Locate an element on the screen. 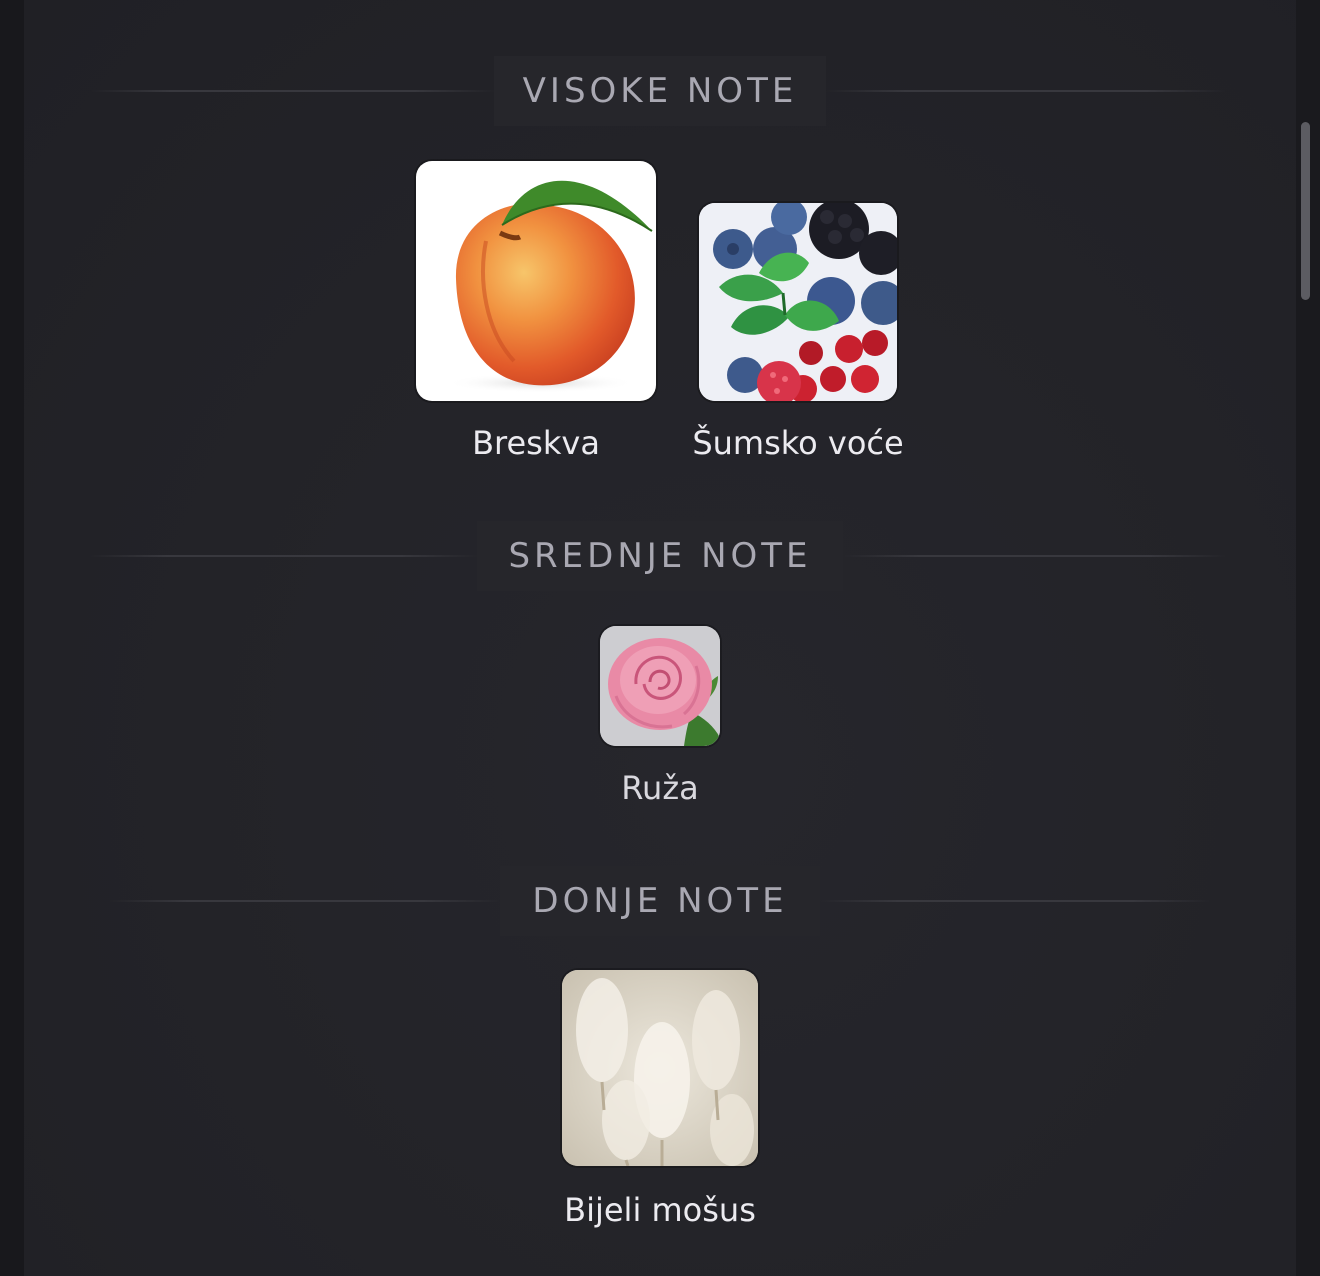 The height and width of the screenshot is (1276, 1320). note-card-peach: Breskva is located at coordinates (536, 315).